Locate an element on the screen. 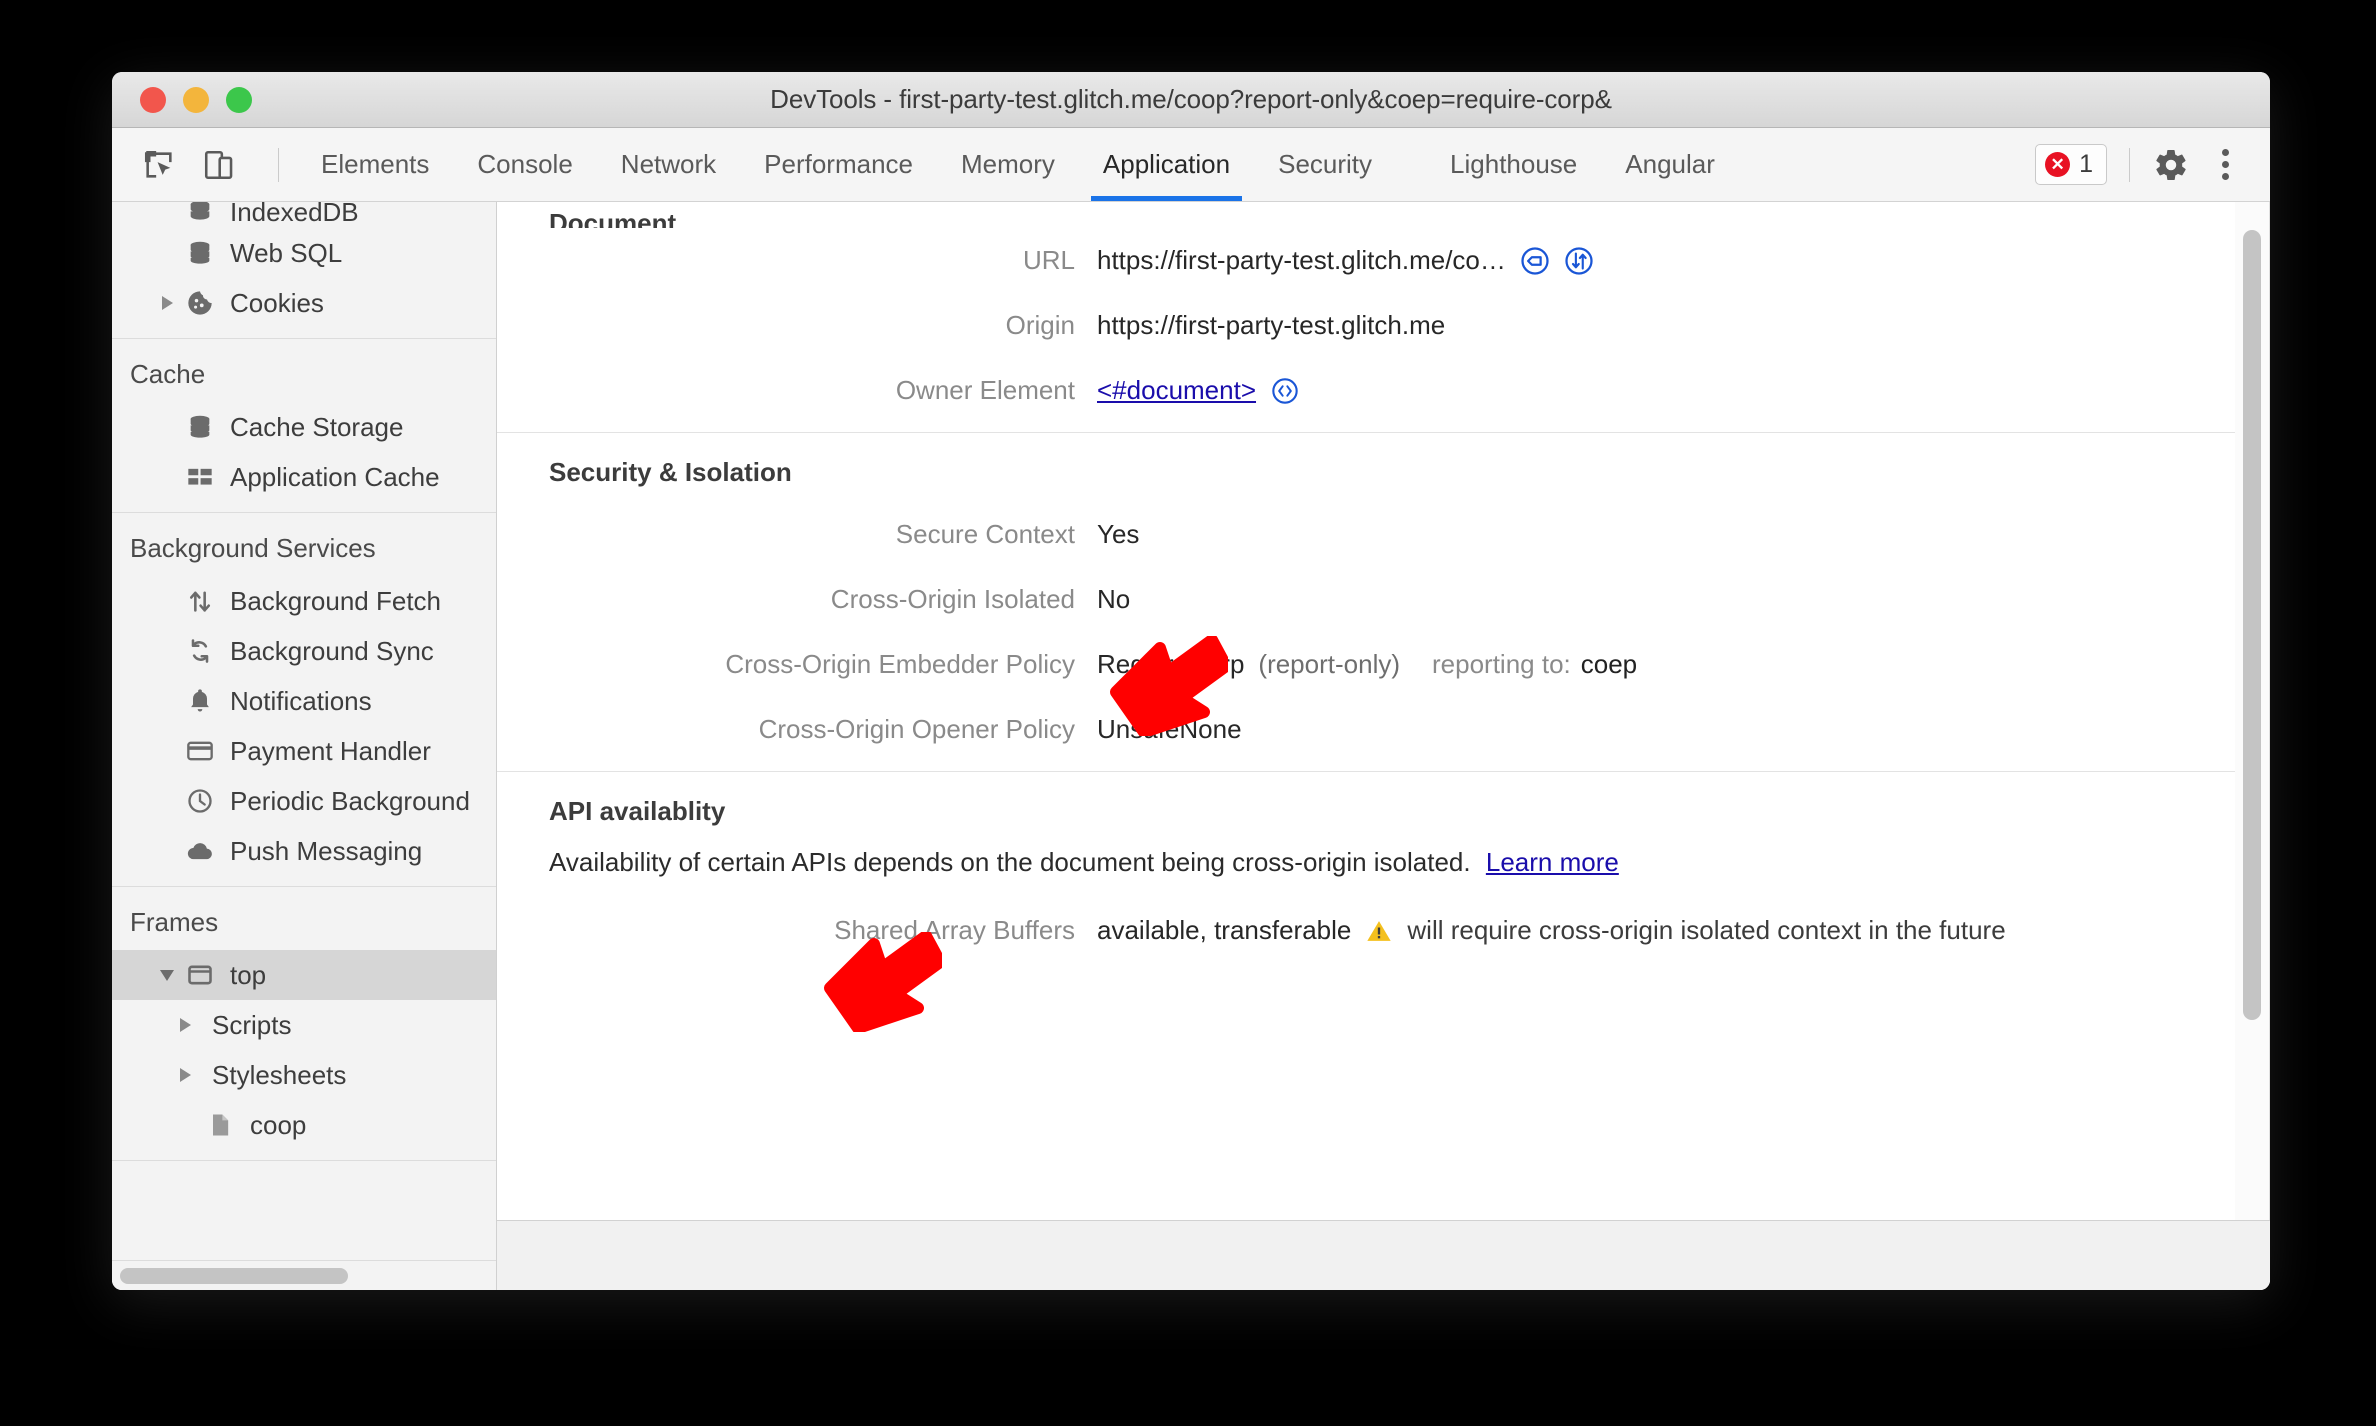 The height and width of the screenshot is (1426, 2376). owner-element-link: <#document> is located at coordinates (1176, 390).